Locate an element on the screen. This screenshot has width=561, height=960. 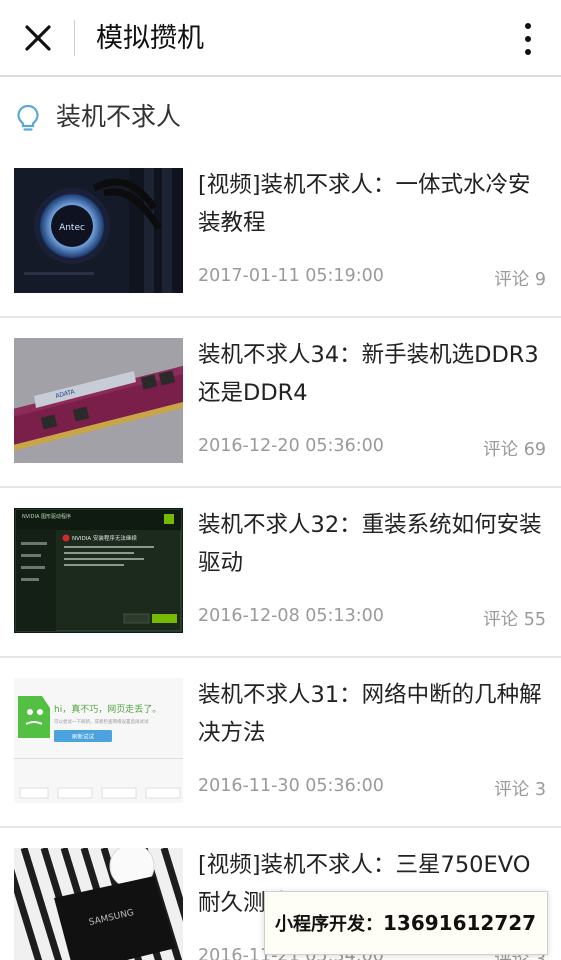
network-error-text: hi，真不巧，网页走丢了。 is located at coordinates (107, 709).